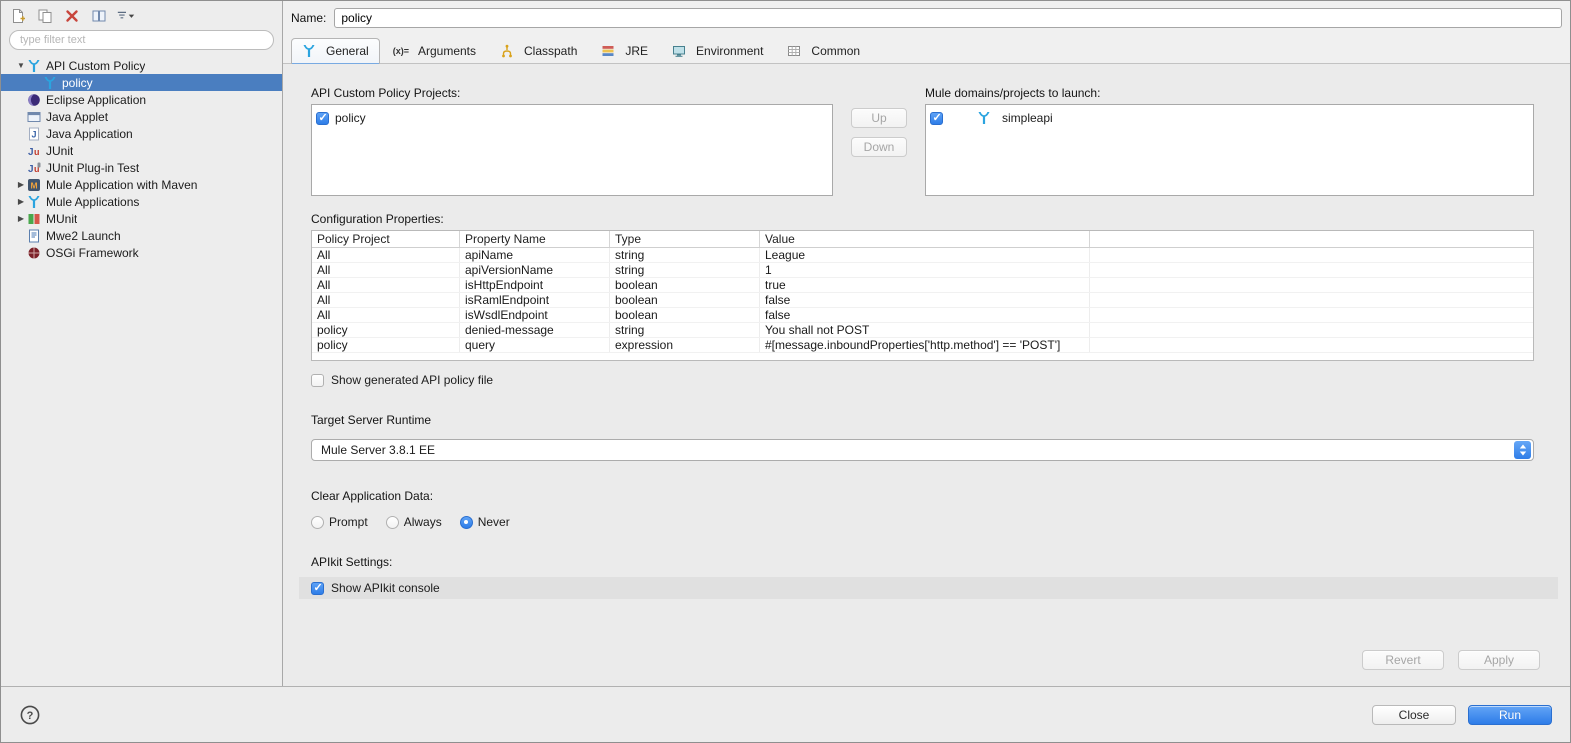  I want to click on radio-always: Always, so click(413, 522).